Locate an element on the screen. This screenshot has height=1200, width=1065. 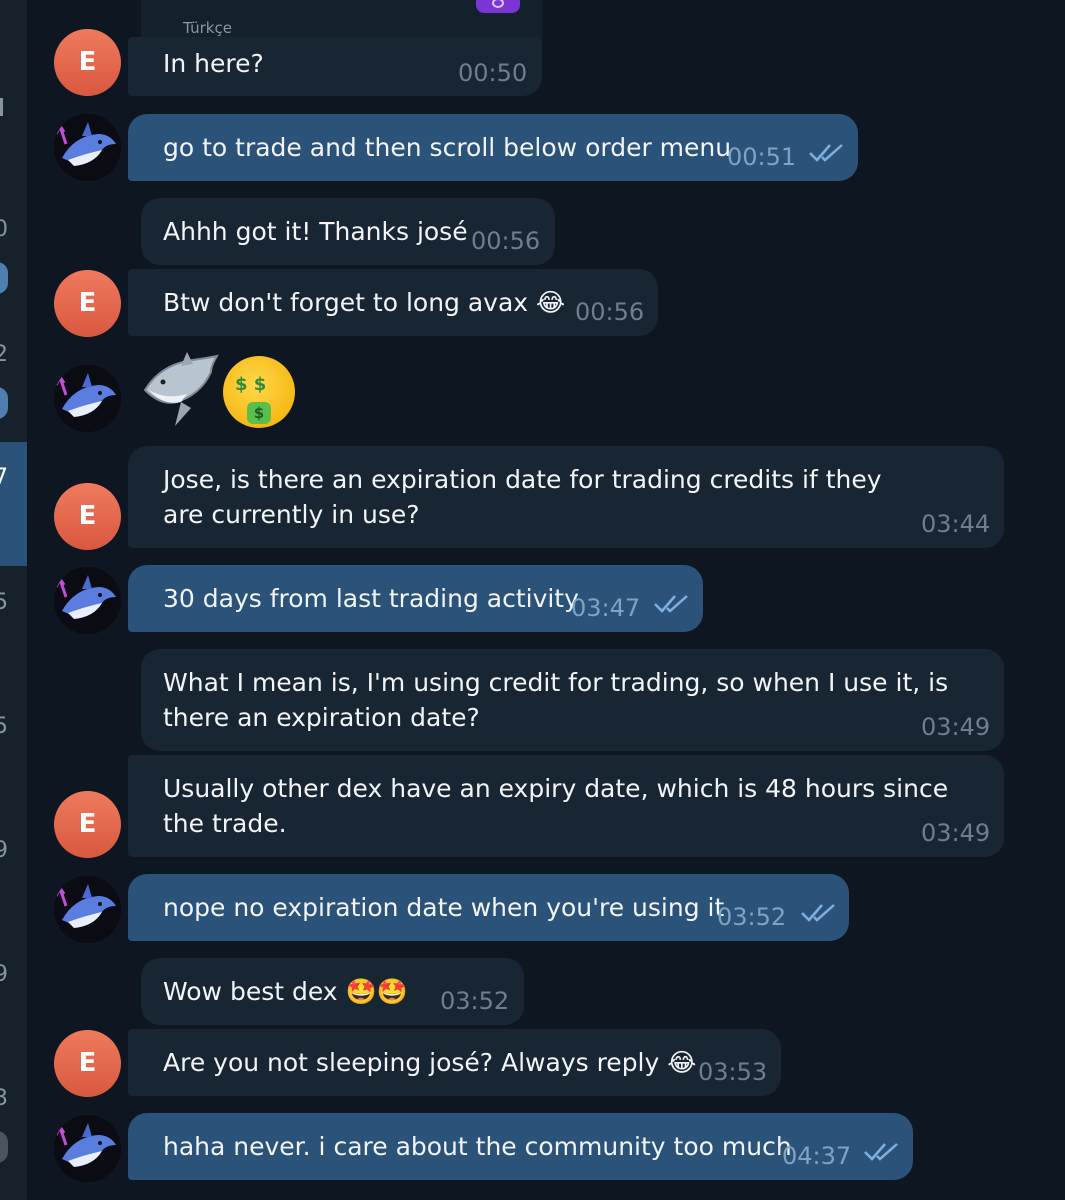
star-struck-emoji: 🤩🤩 is located at coordinates (376, 991).